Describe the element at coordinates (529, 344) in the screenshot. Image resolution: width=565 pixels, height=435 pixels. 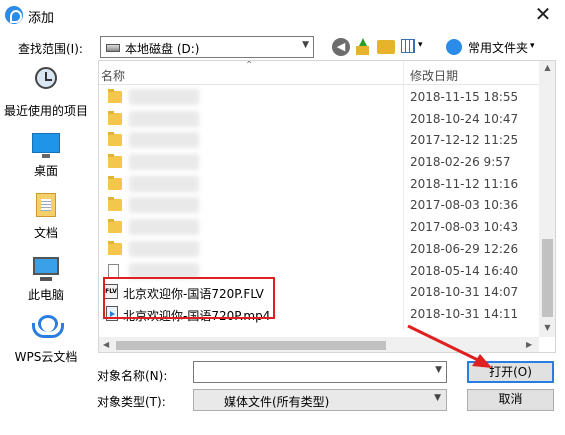
I see `scroll-right-icon: ▶` at that location.